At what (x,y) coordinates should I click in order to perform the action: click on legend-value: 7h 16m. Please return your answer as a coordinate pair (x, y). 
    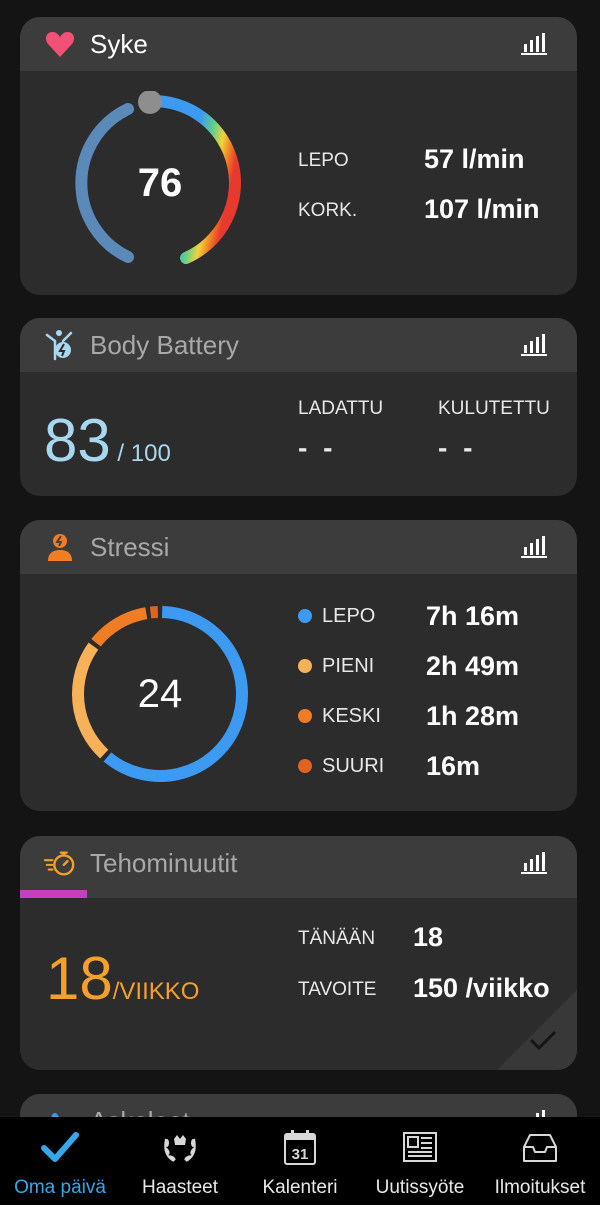
    Looking at the image, I should click on (473, 615).